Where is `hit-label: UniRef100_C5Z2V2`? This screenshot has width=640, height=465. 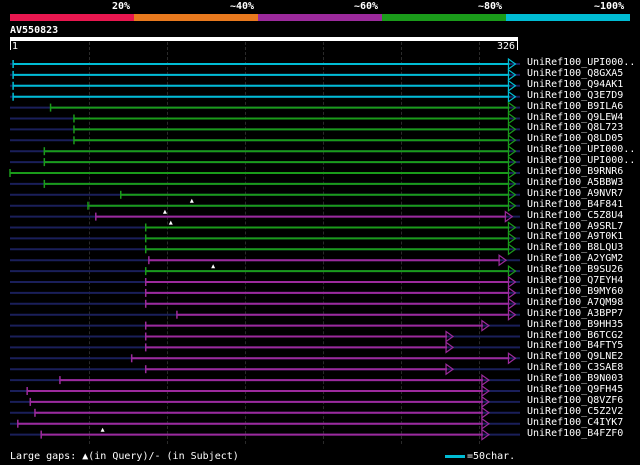 hit-label: UniRef100_C5Z2V2 is located at coordinates (575, 411).